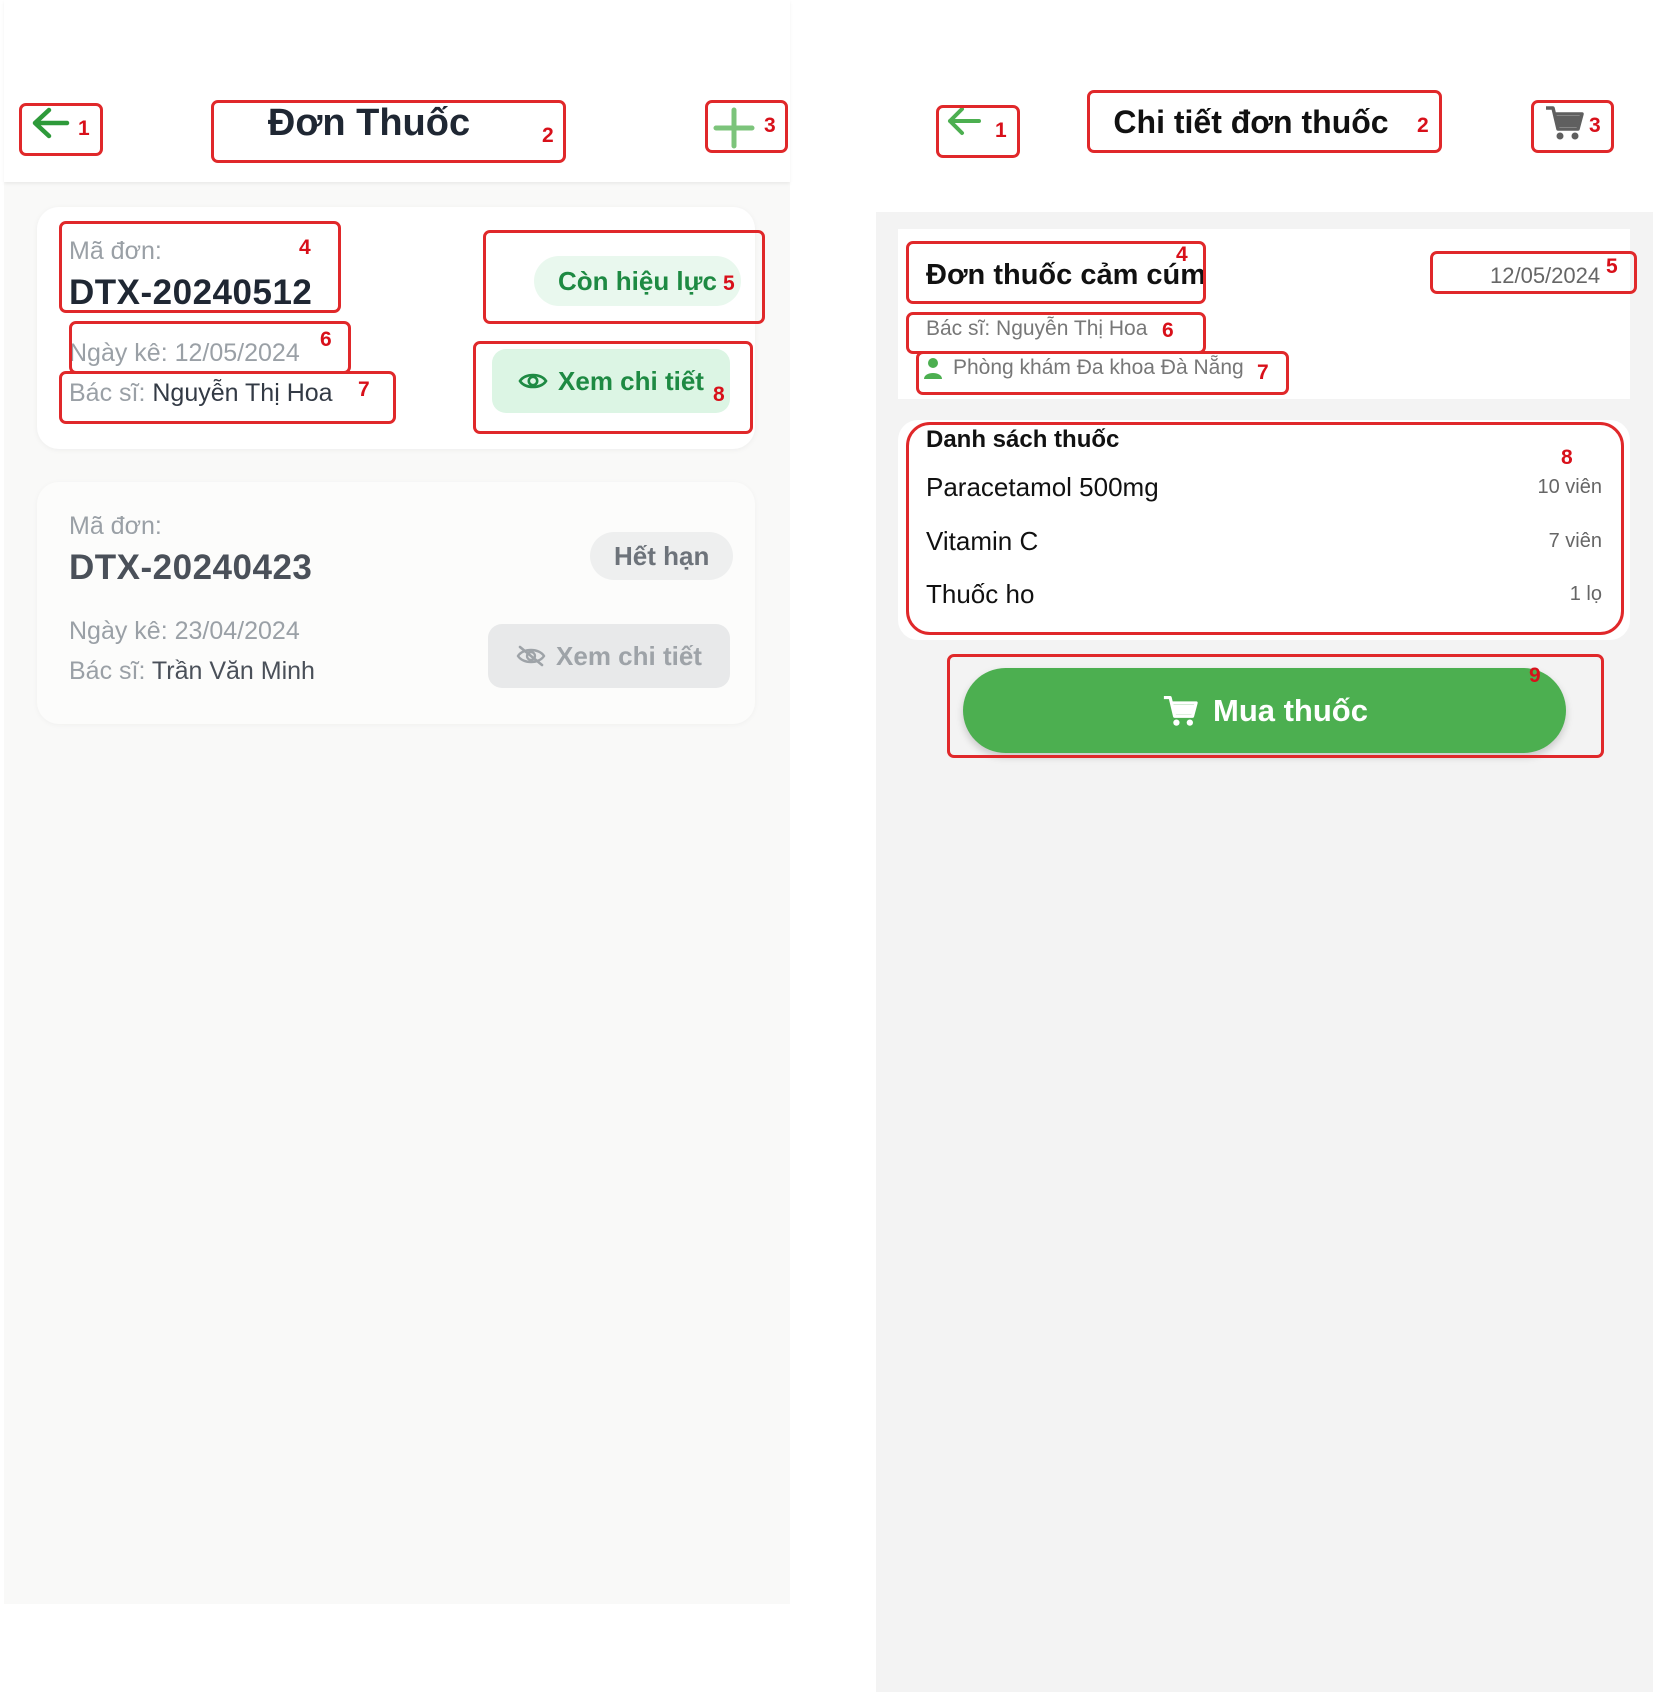  What do you see at coordinates (531, 656) in the screenshot?
I see `eye-off-icon` at bounding box center [531, 656].